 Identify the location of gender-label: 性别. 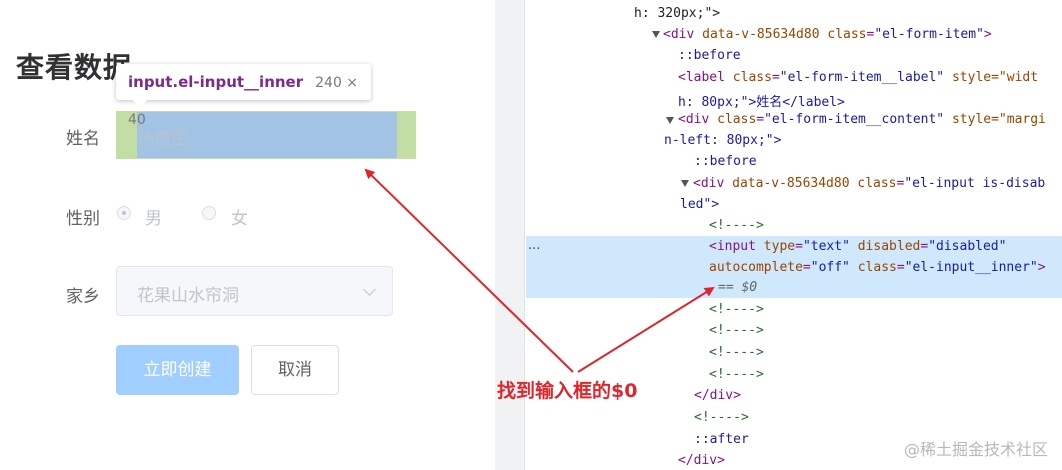
(83, 219).